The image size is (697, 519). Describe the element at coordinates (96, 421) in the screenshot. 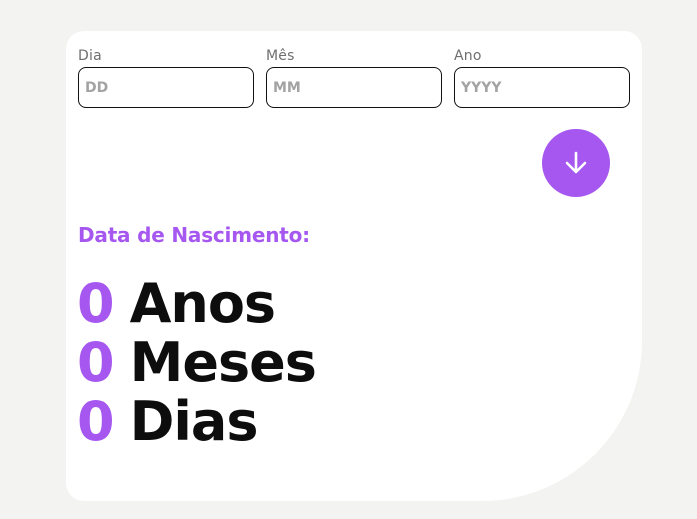

I see `days-value: 0` at that location.